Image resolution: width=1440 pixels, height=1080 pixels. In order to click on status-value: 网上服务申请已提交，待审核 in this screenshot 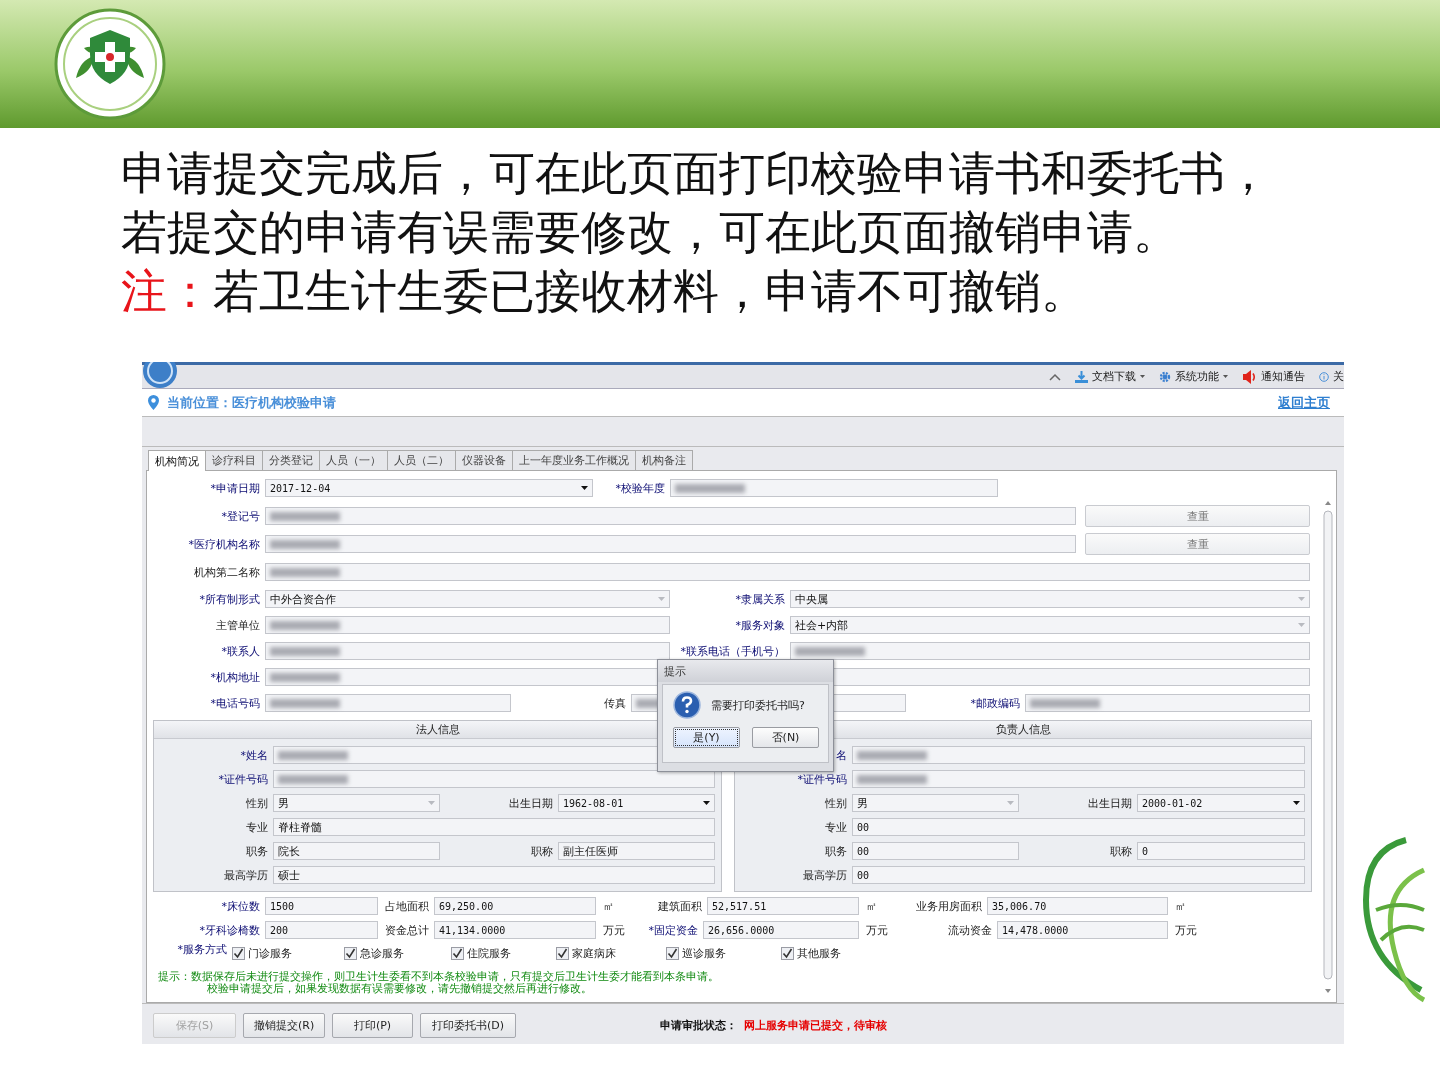, I will do `click(815, 1025)`.